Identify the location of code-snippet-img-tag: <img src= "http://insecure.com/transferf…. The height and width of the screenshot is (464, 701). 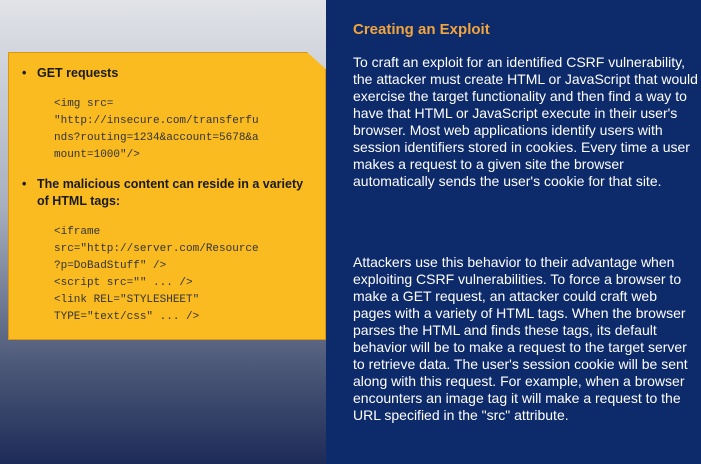
(156, 129).